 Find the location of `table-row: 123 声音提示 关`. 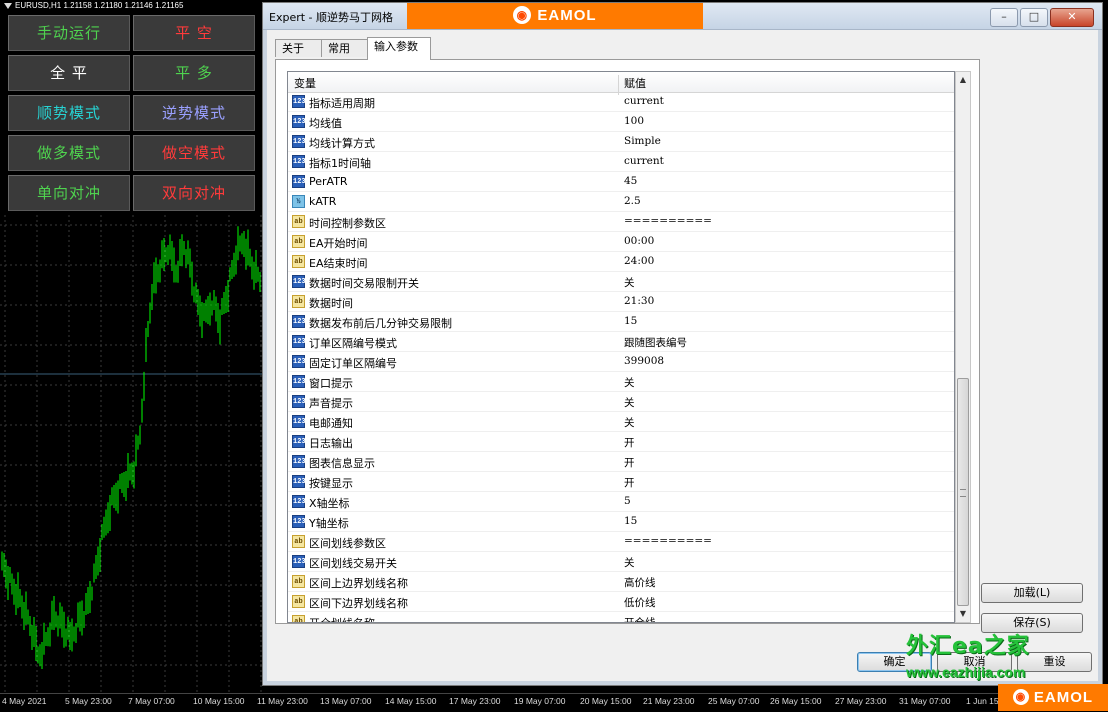

table-row: 123 声音提示 关 is located at coordinates (621, 402).